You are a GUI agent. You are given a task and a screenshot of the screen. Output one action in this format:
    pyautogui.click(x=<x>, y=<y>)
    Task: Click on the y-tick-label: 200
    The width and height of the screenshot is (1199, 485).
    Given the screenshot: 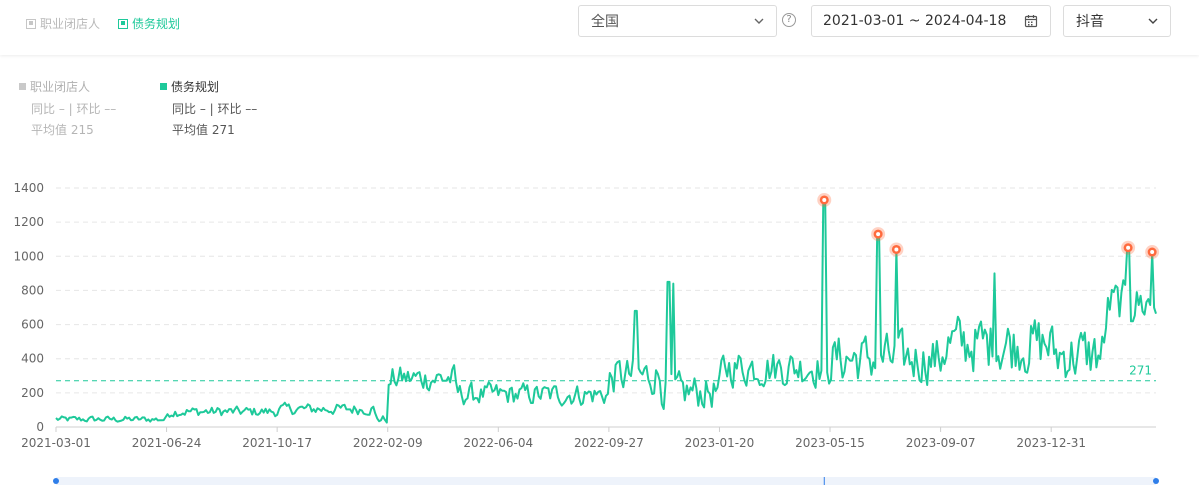 What is the action you would take?
    pyautogui.click(x=32, y=393)
    